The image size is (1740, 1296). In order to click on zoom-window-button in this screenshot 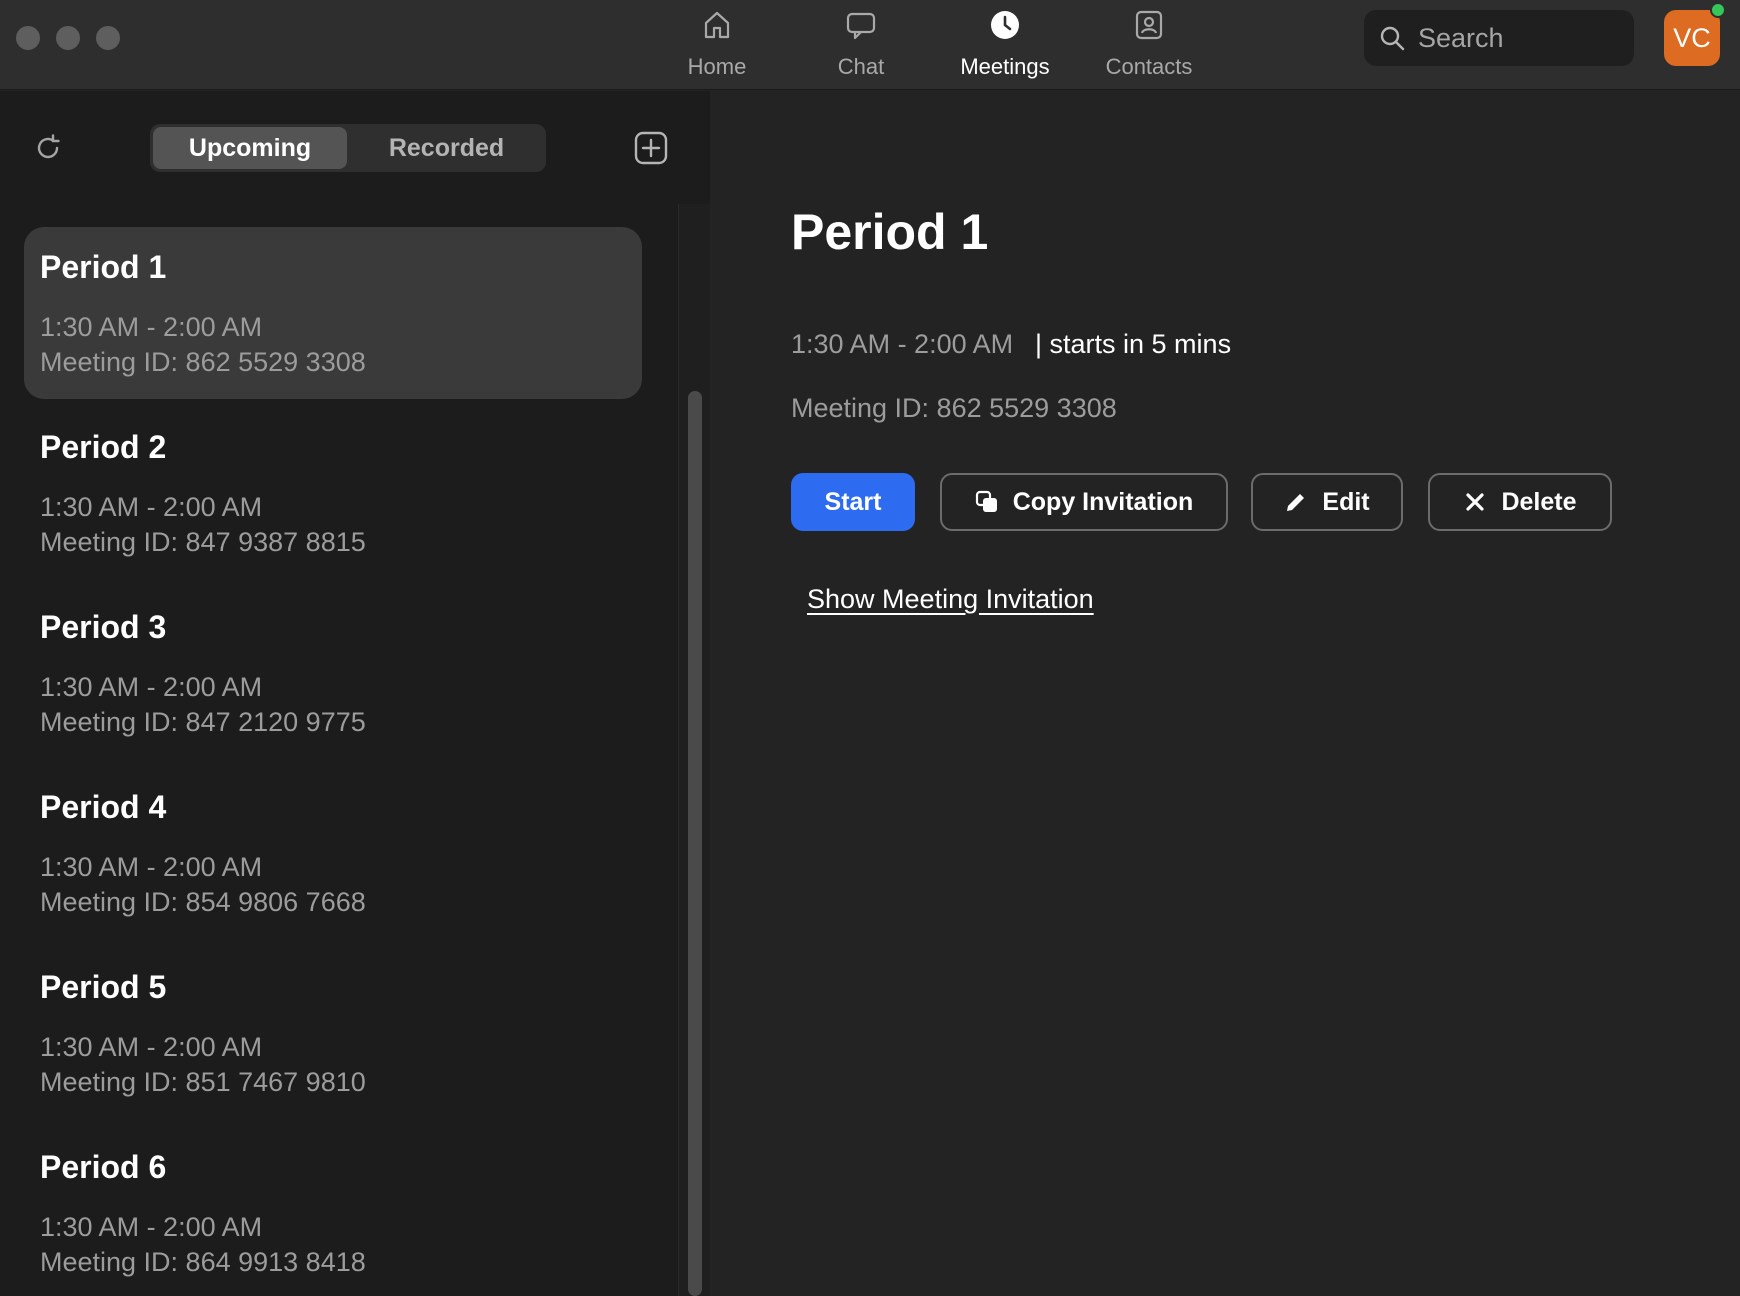, I will do `click(108, 38)`.